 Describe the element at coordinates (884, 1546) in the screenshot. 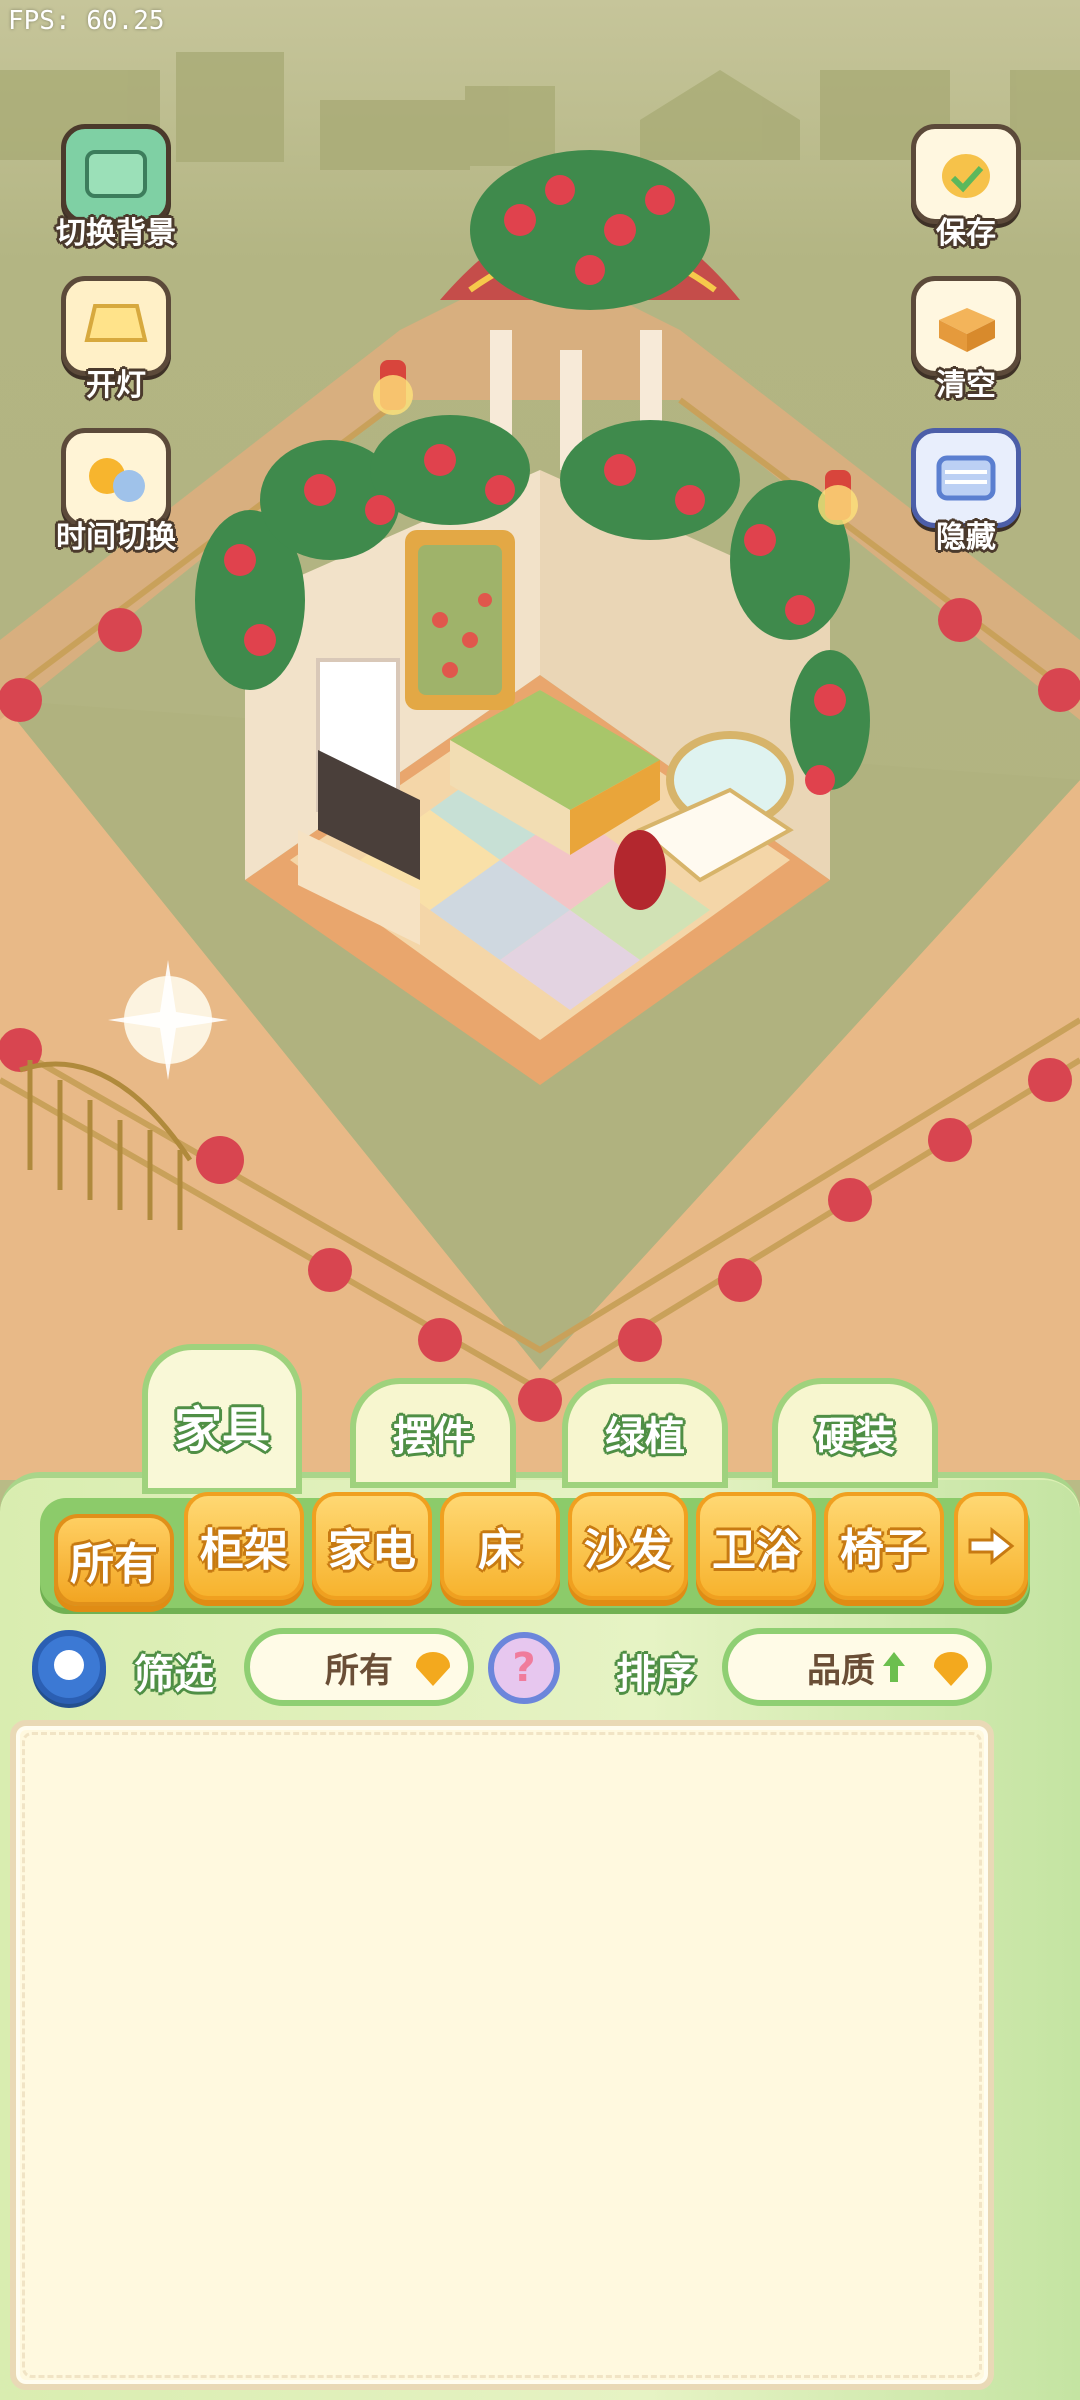

I see `category-chairs: 椅子` at that location.